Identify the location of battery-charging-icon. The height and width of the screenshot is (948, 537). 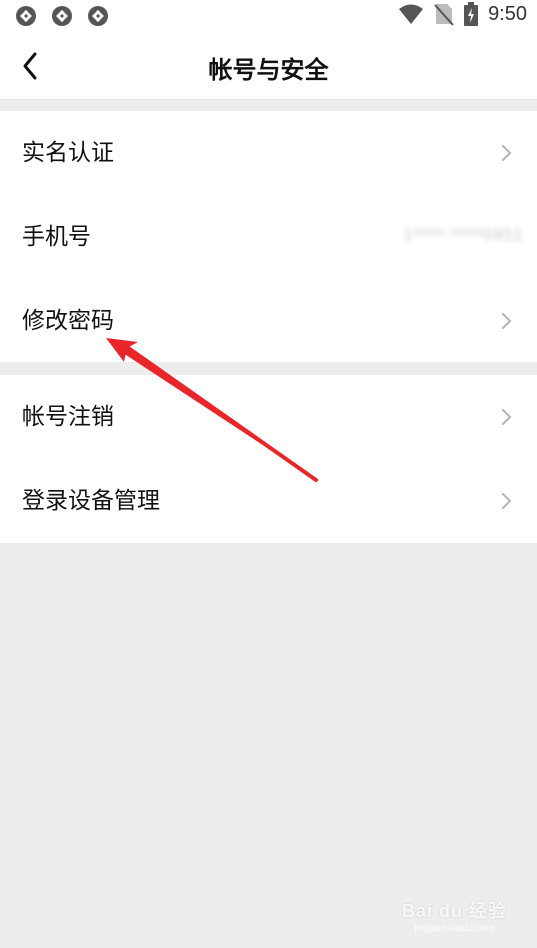
(471, 14).